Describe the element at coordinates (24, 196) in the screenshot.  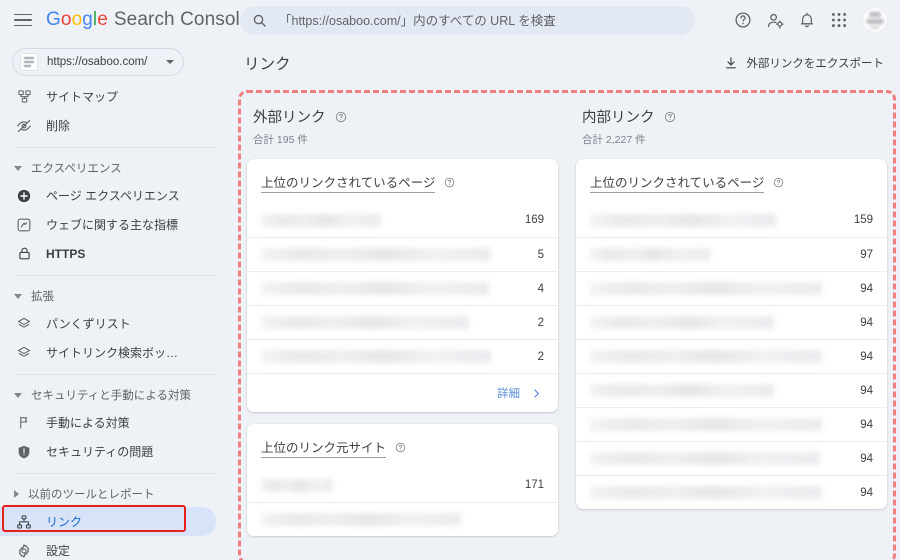
I see `page-experience-icon` at that location.